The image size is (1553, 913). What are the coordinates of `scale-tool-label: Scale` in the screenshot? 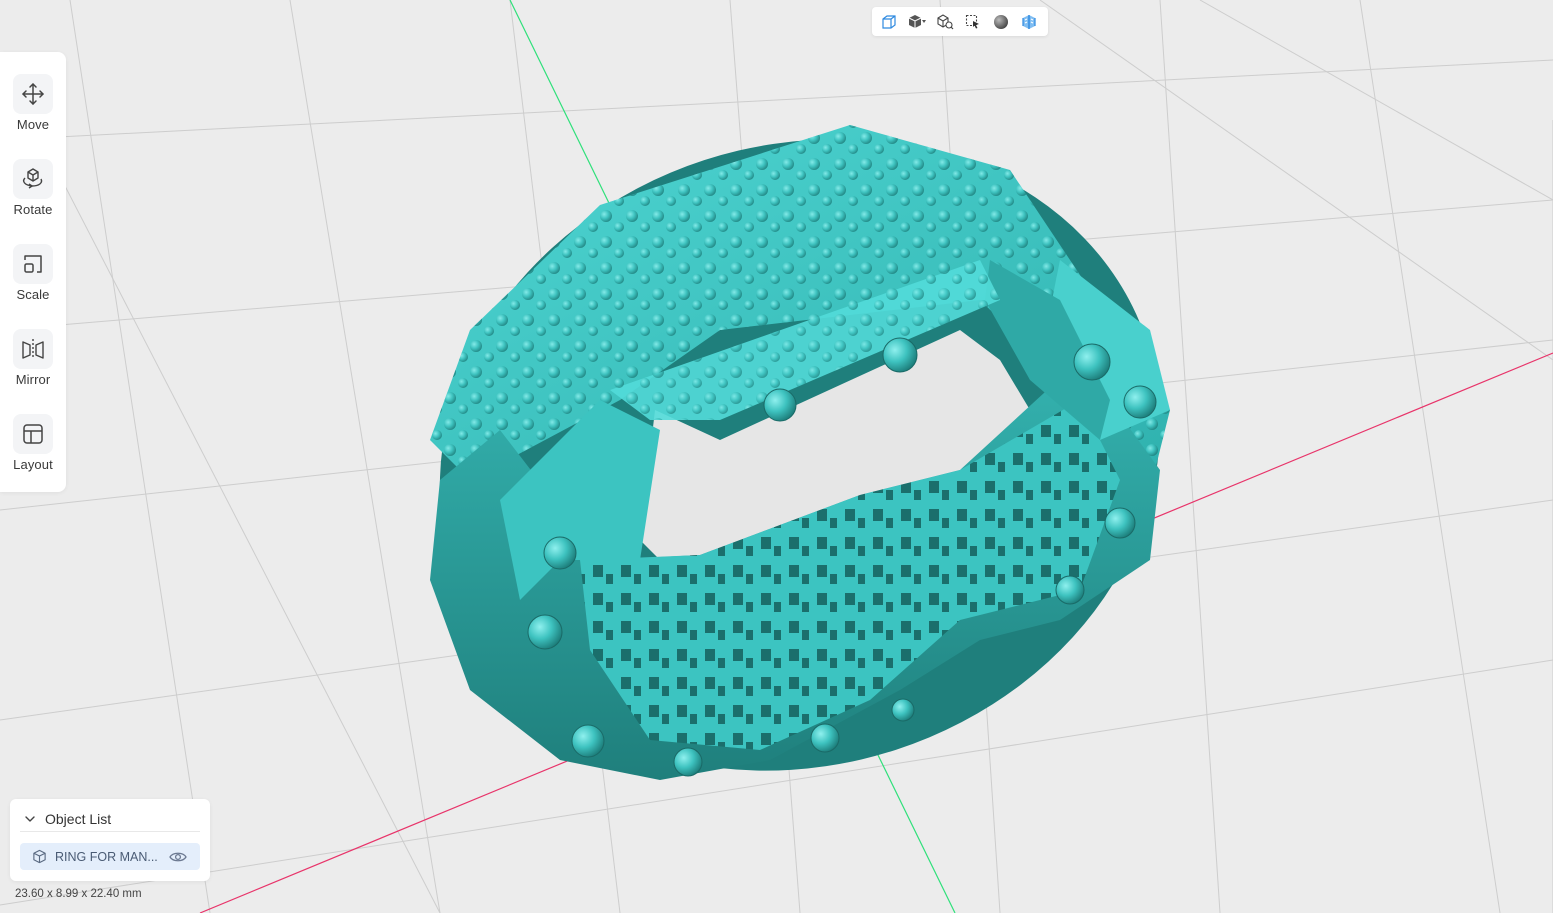 It's located at (33, 294).